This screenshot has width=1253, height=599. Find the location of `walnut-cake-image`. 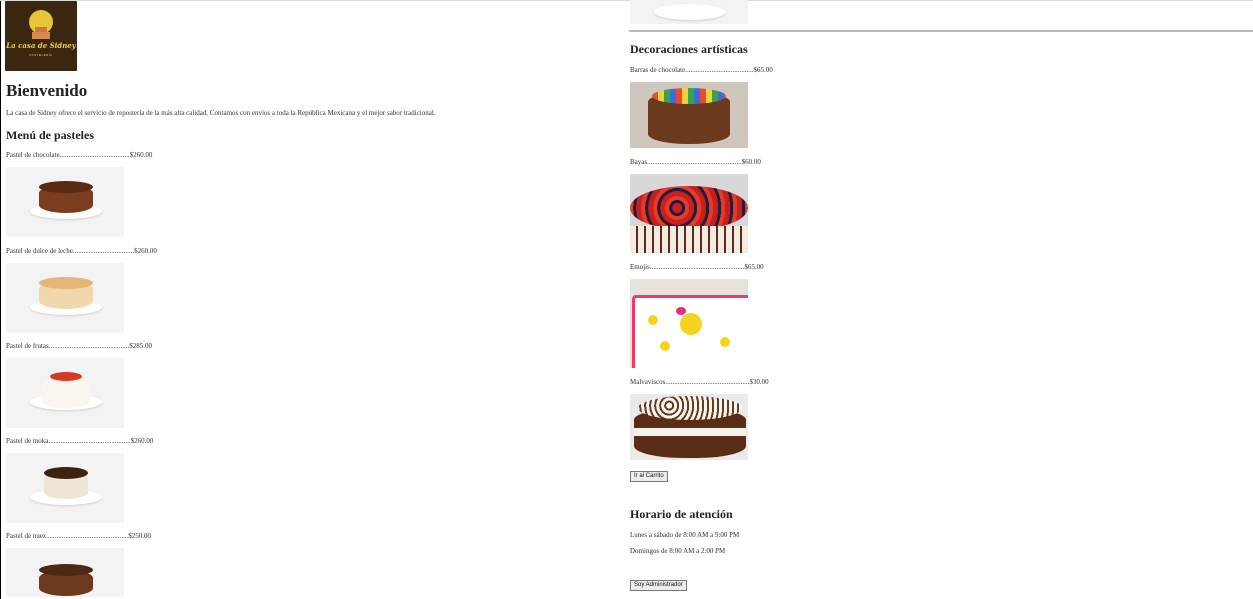

walnut-cake-image is located at coordinates (65, 572).